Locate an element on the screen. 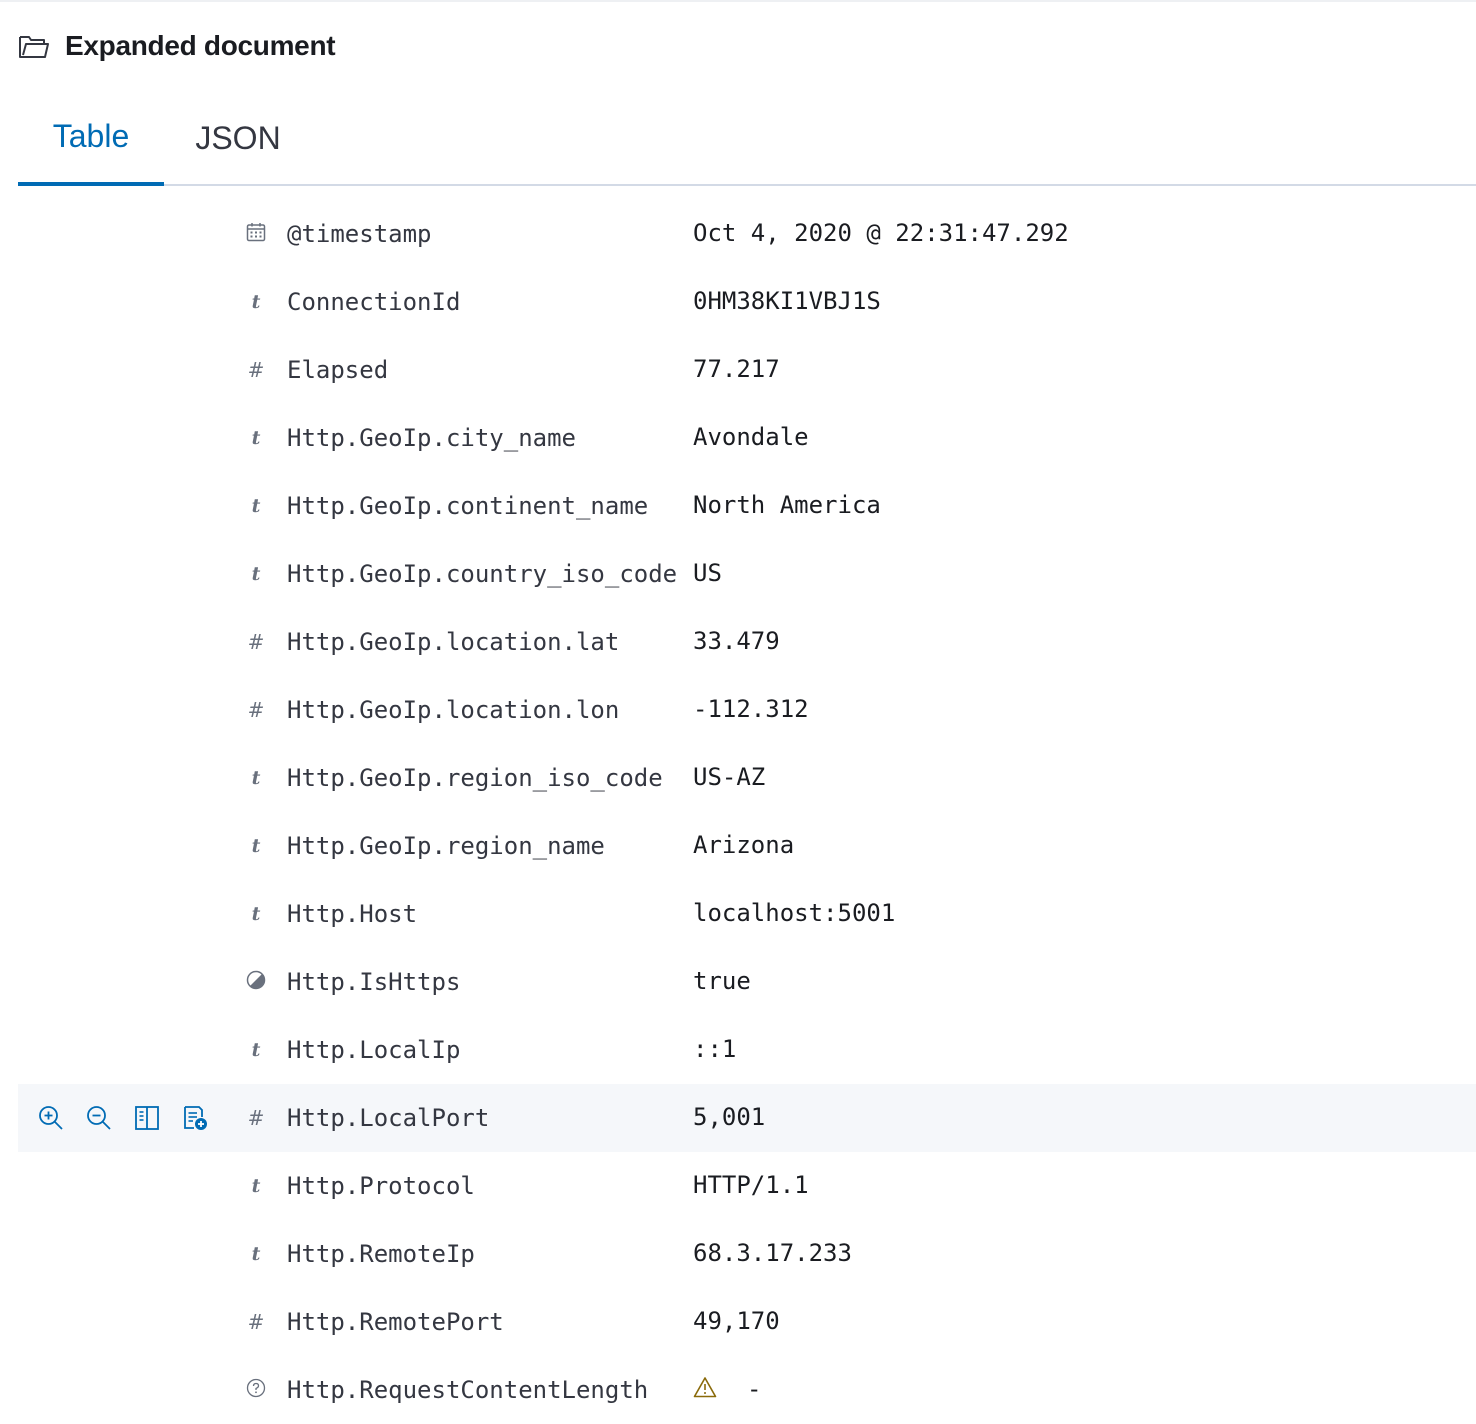 The height and width of the screenshot is (1424, 1476). field-value: - is located at coordinates (727, 1390).